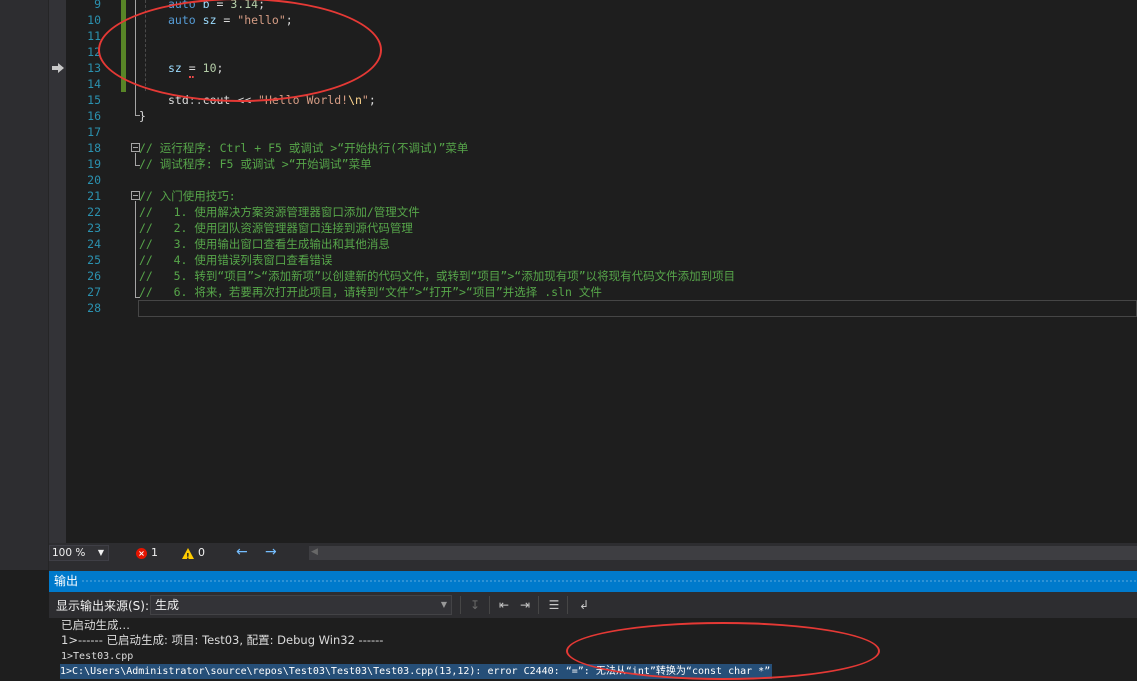  Describe the element at coordinates (525, 605) in the screenshot. I see `go-to-next-message-icon: ⇥` at that location.